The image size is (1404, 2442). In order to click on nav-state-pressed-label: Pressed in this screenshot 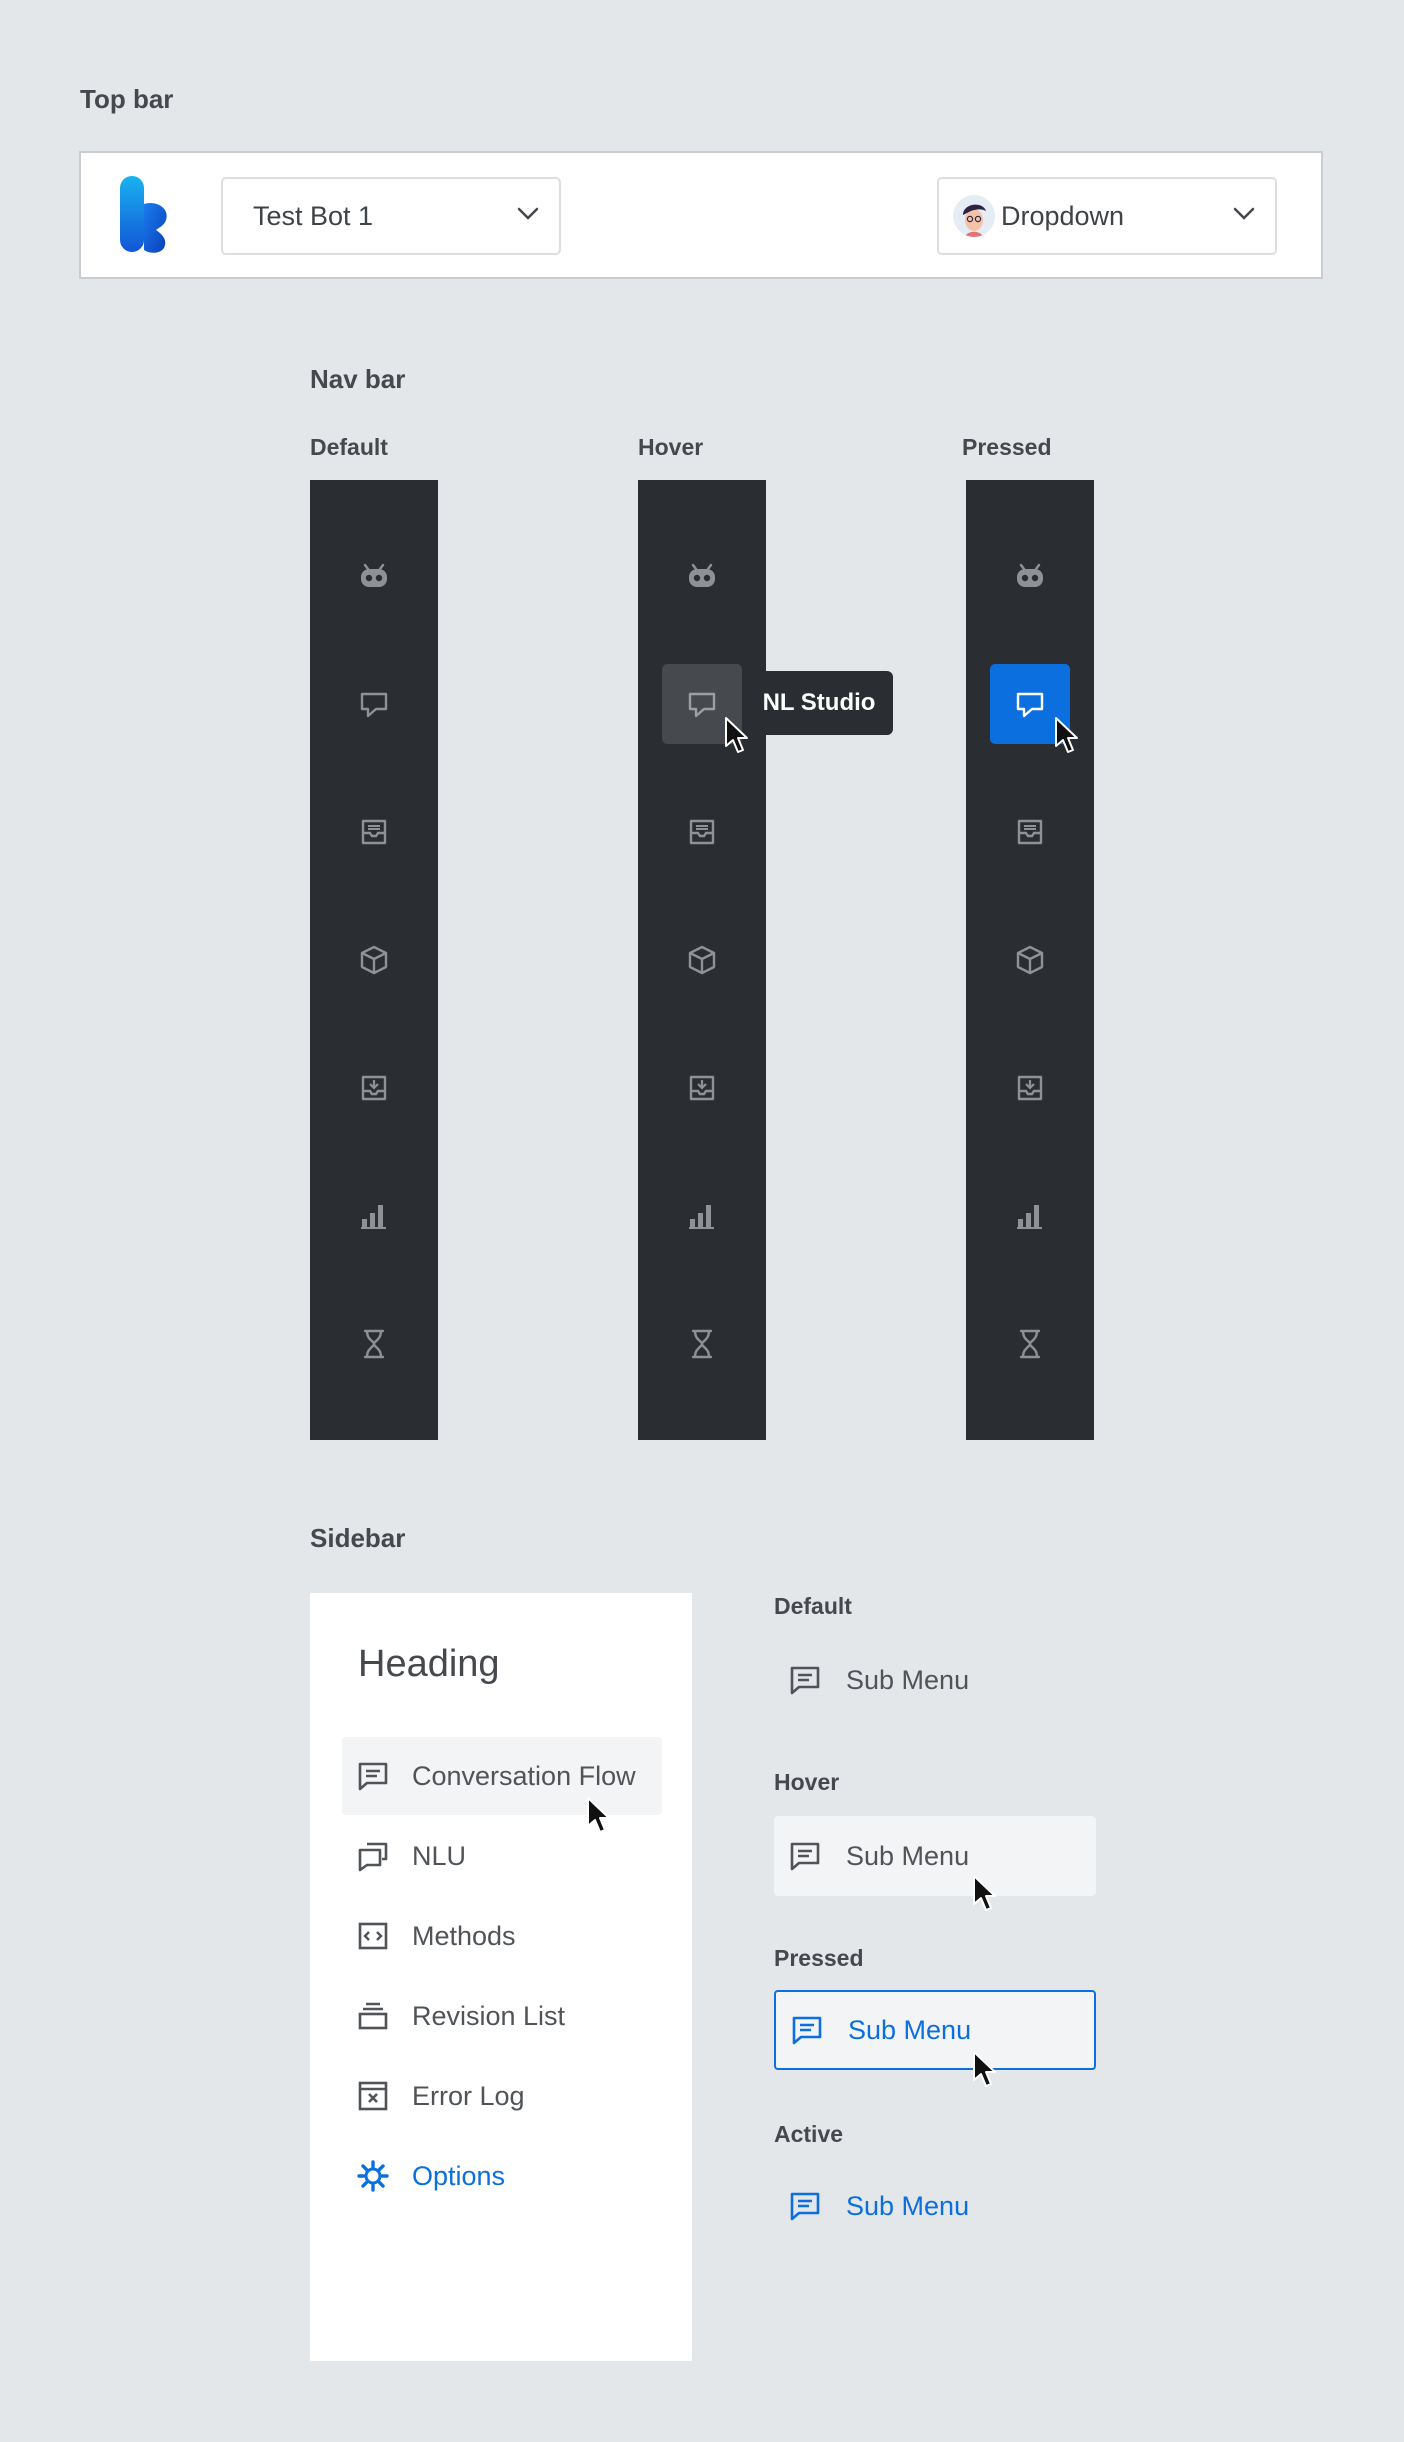, I will do `click(1007, 447)`.